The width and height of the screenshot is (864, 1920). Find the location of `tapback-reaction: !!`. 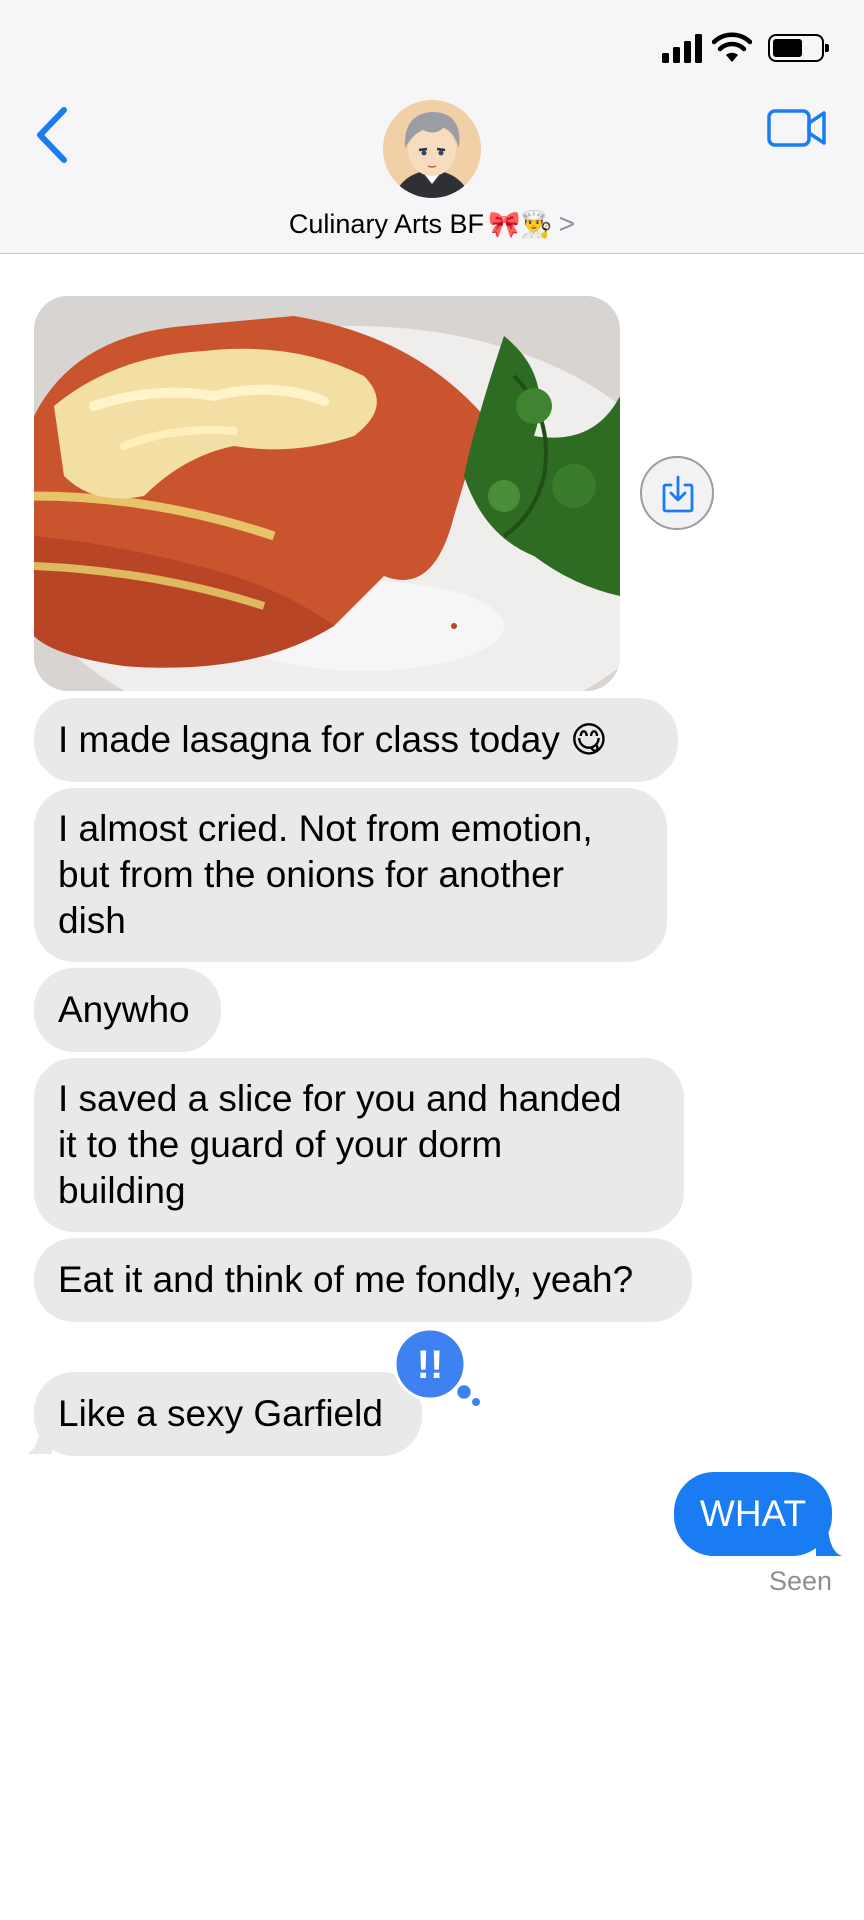

tapback-reaction: !! is located at coordinates (437, 1367).